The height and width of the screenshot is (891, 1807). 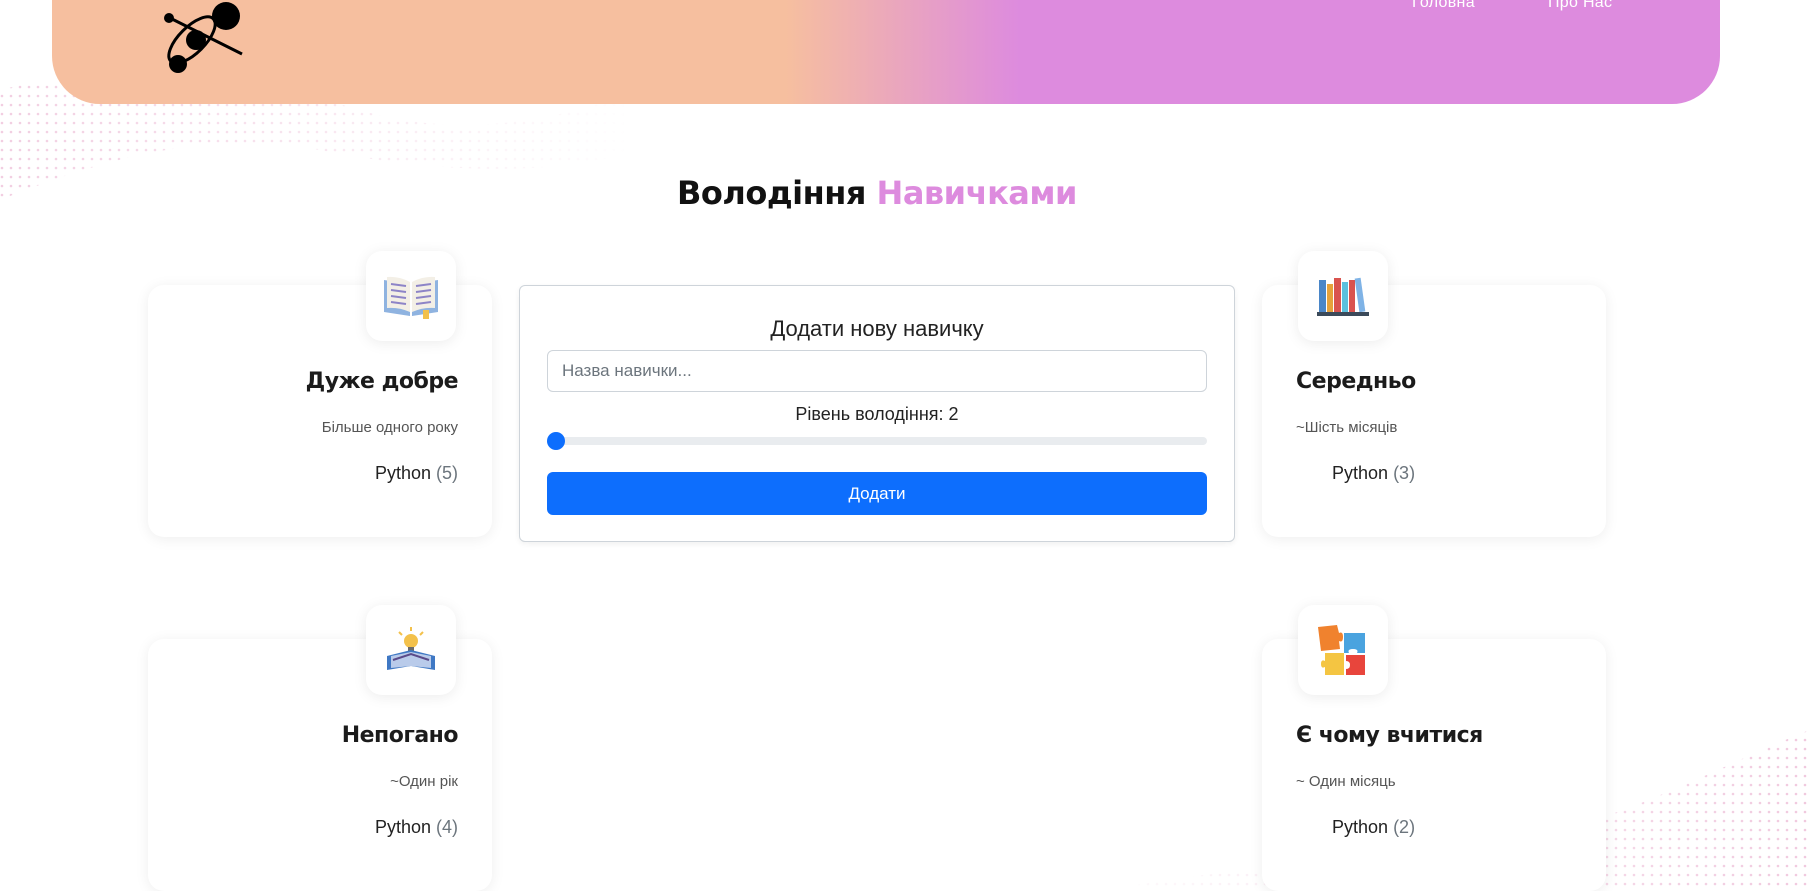 I want to click on skill-card-very-good: Дуже добре Більше одного року Python (5), so click(x=320, y=394).